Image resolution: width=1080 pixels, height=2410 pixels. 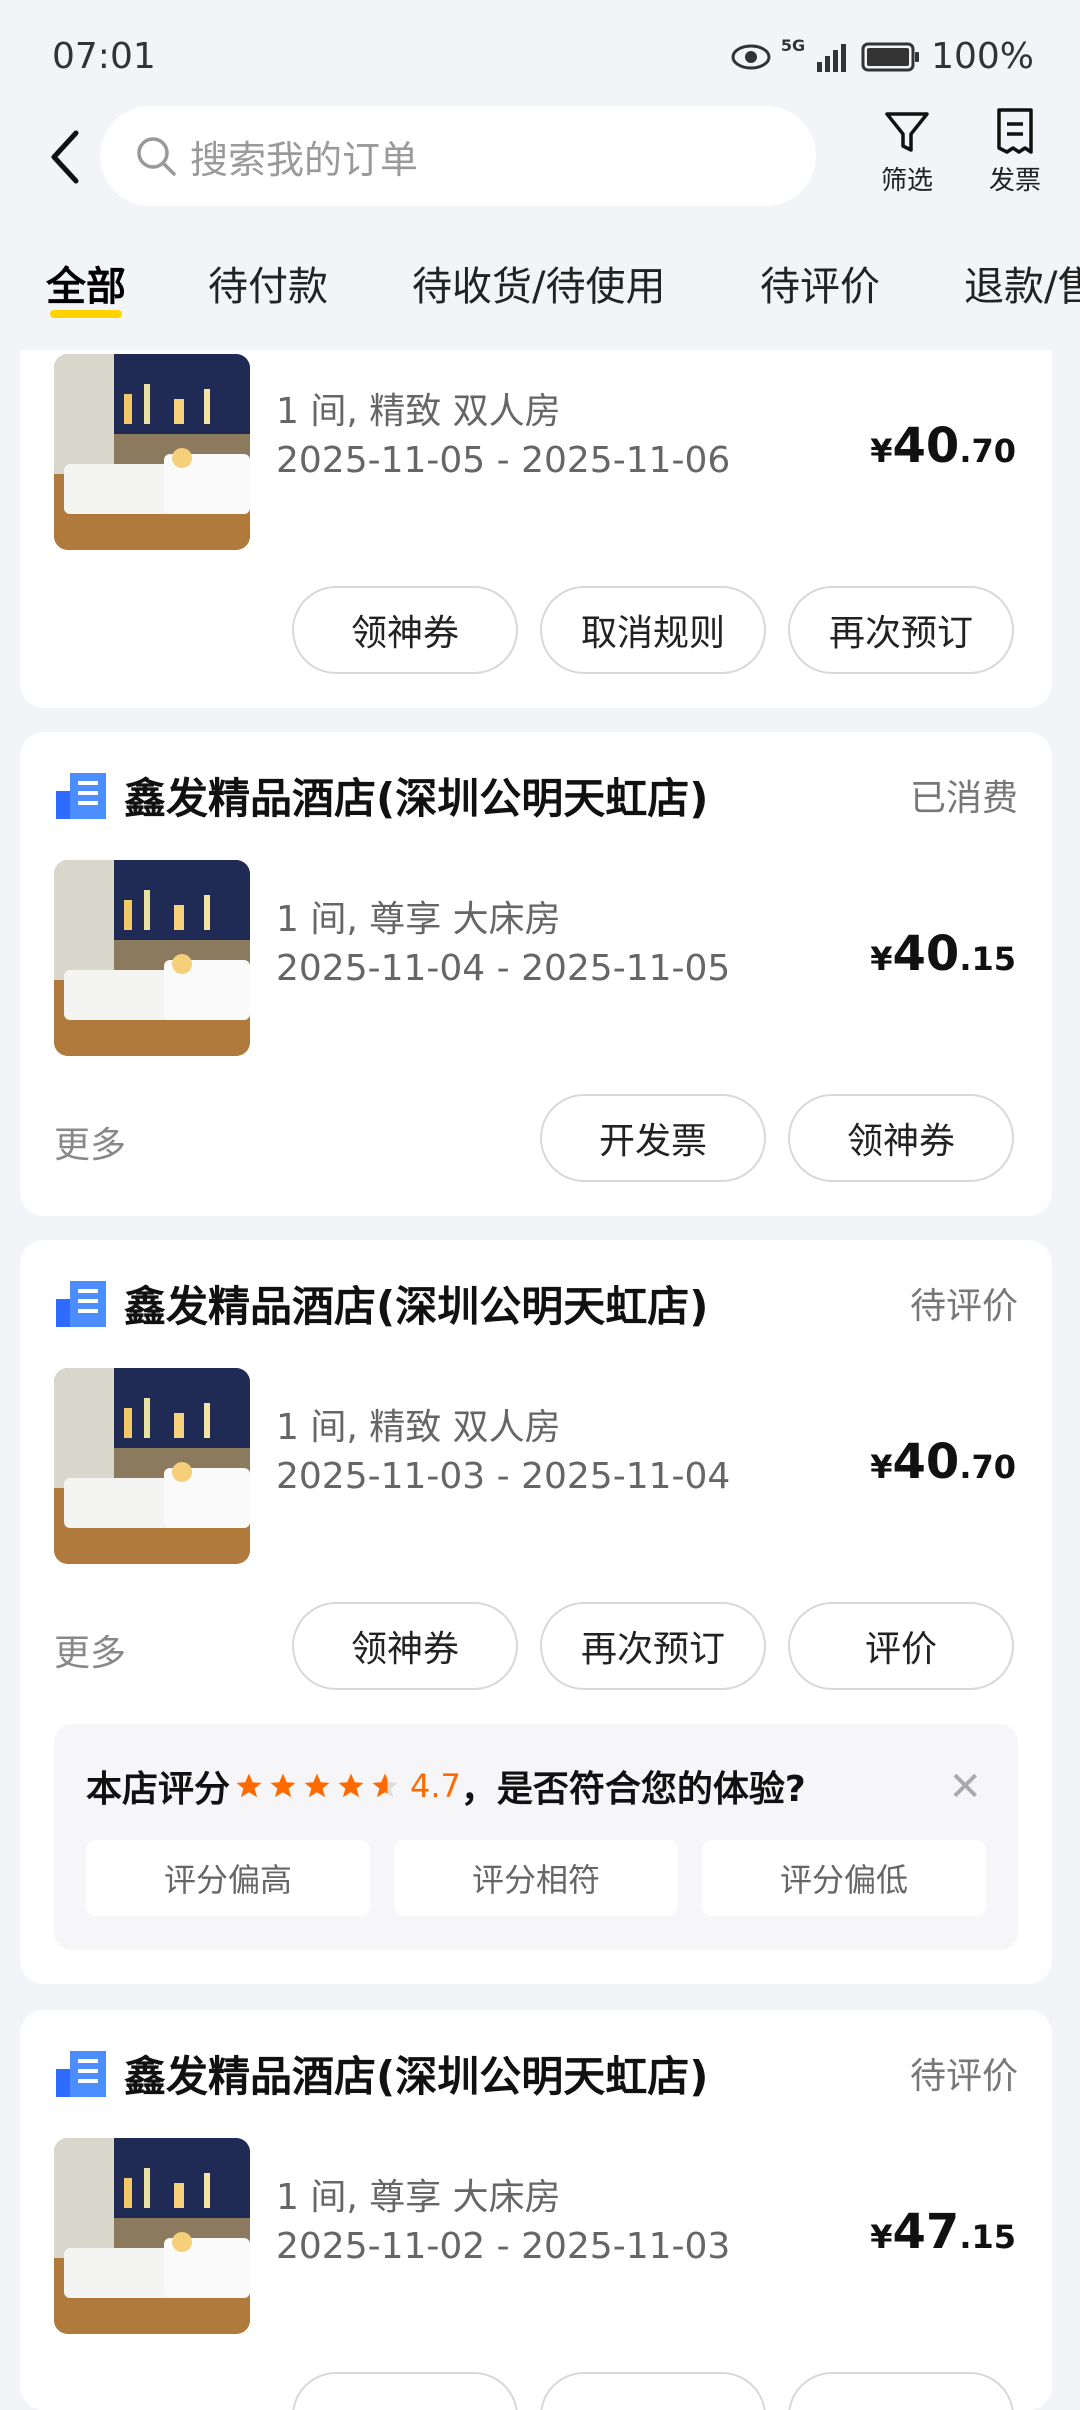 I want to click on battery-percent: 100%, so click(x=982, y=56).